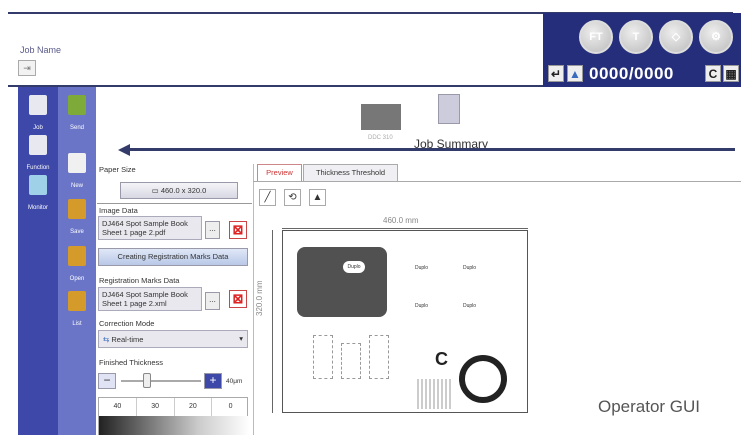 The height and width of the screenshot is (435, 741). Describe the element at coordinates (649, 406) in the screenshot. I see `operator-gui-caption: Operator GUI` at that location.